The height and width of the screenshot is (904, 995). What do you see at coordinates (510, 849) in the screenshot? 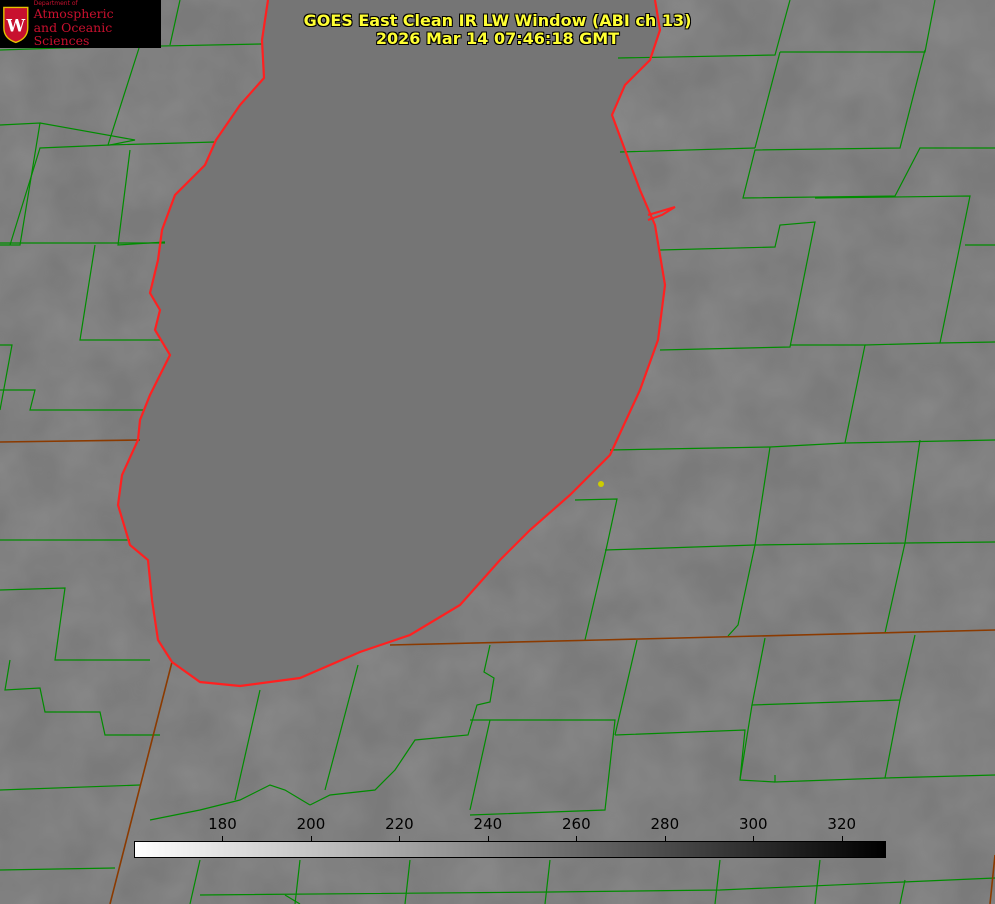
I see `temperature-colorbar` at bounding box center [510, 849].